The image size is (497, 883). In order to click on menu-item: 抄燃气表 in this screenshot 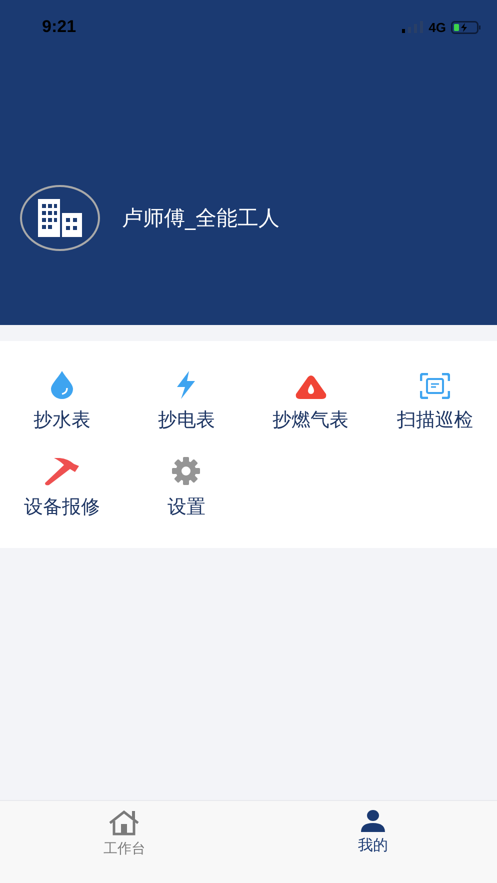, I will do `click(310, 399)`.